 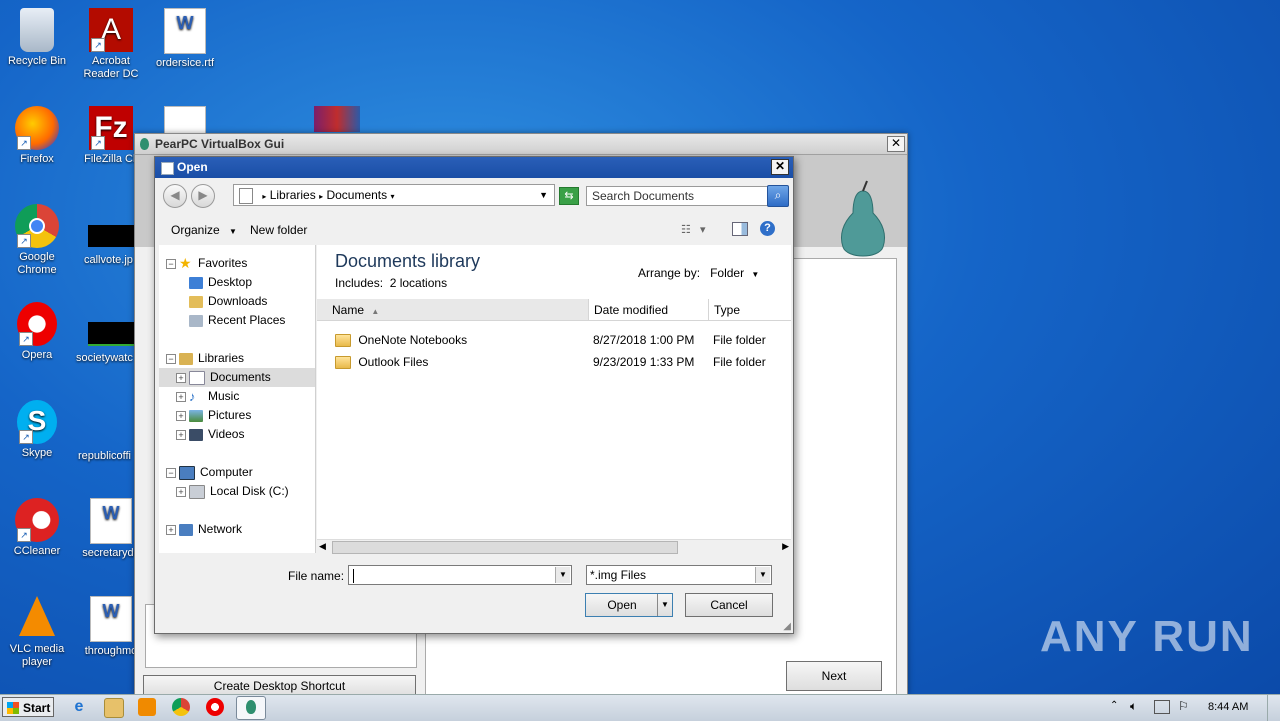 I want to click on search-input: Search Documents, so click(x=678, y=196).